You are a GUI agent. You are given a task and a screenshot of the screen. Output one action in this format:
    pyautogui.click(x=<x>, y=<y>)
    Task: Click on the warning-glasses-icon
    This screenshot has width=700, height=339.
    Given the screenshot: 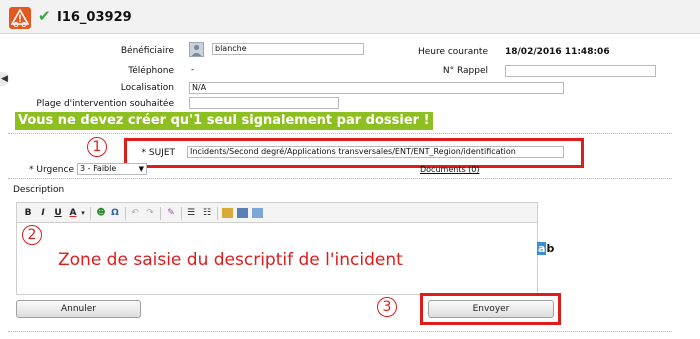 What is the action you would take?
    pyautogui.click(x=20, y=18)
    